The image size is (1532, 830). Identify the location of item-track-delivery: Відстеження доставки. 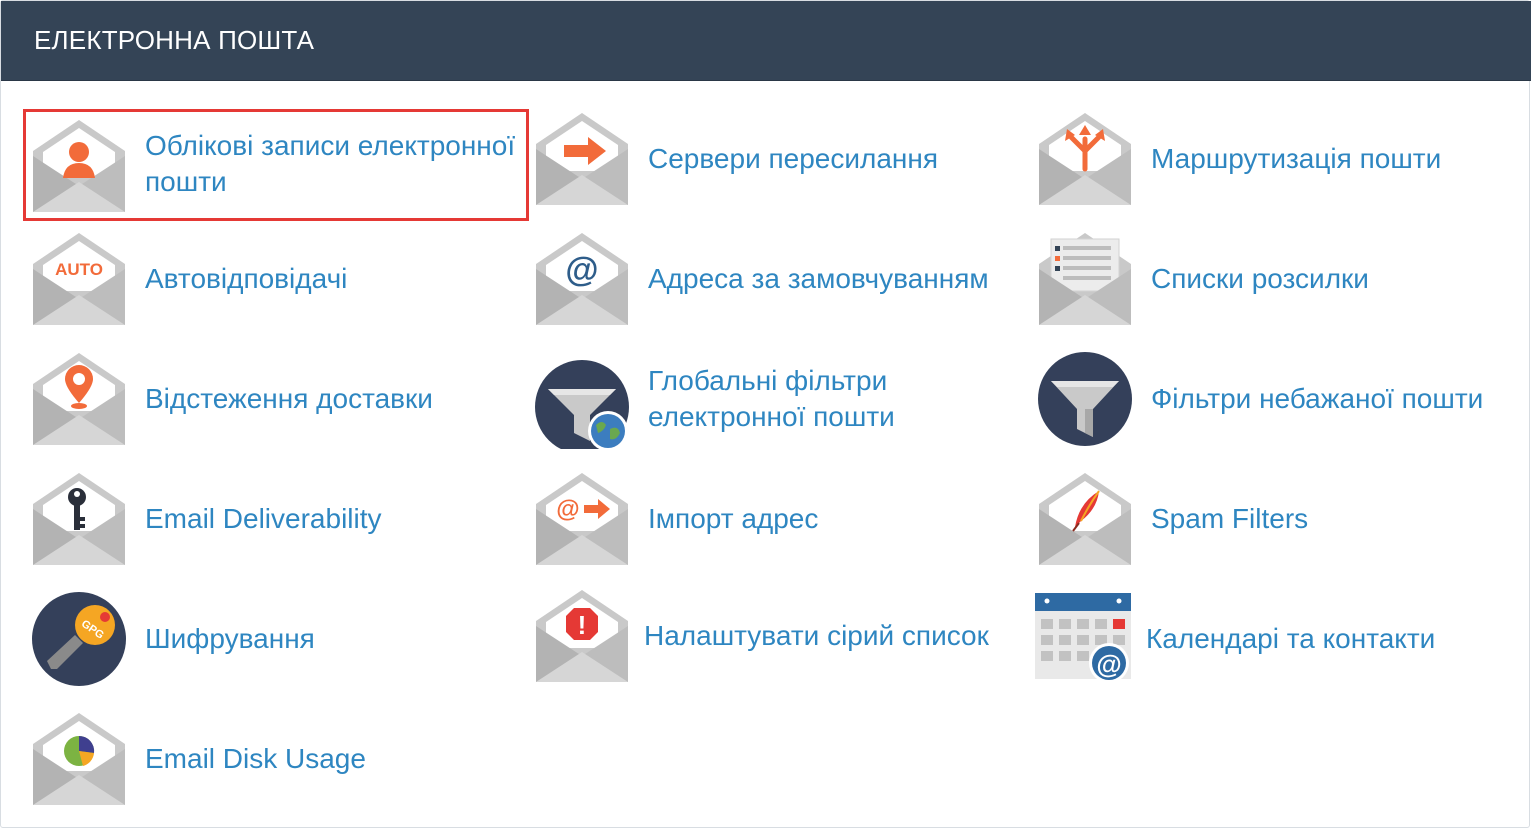
(266, 399).